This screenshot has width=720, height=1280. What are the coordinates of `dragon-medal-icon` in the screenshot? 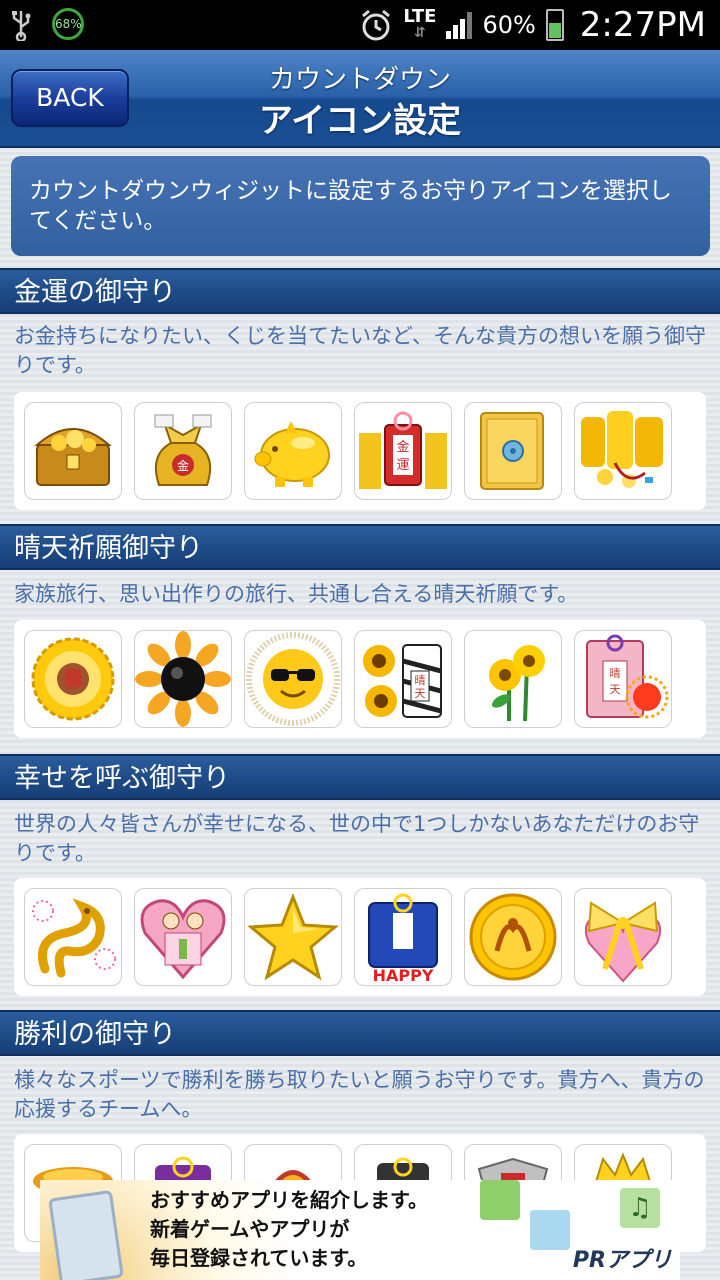 It's located at (513, 937).